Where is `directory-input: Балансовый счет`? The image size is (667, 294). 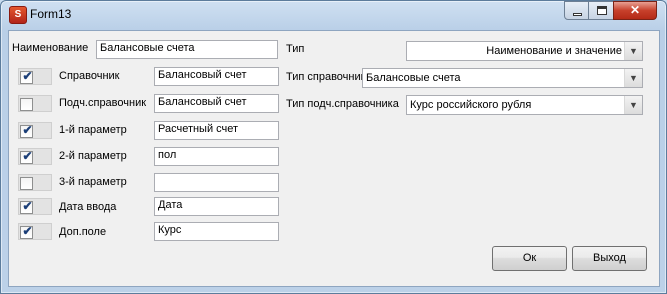 directory-input: Балансовый счет is located at coordinates (216, 76).